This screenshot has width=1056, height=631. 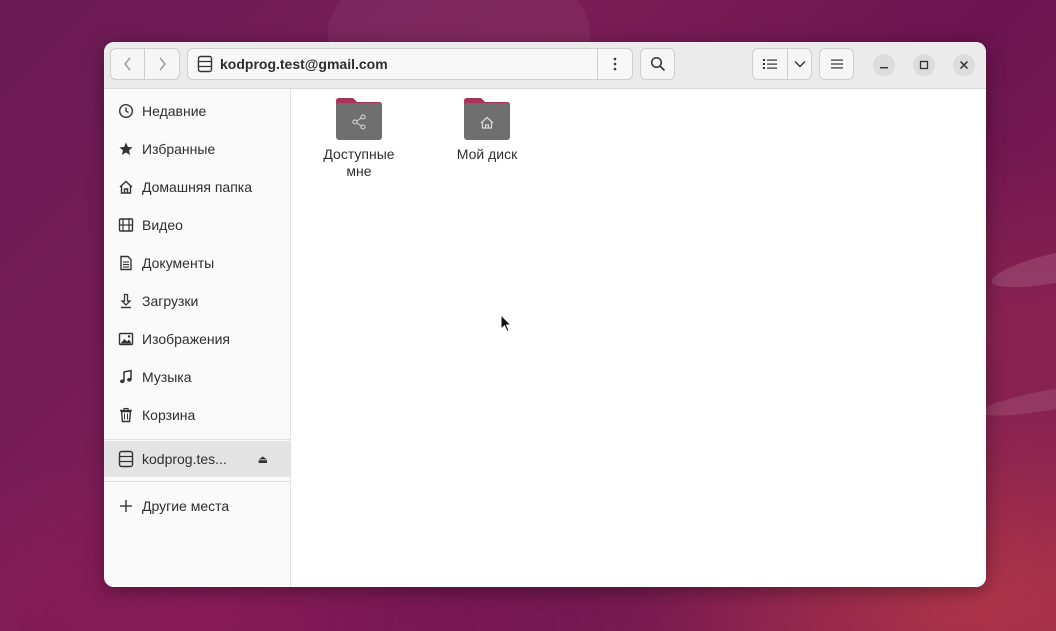 I want to click on list-view-icon, so click(x=770, y=64).